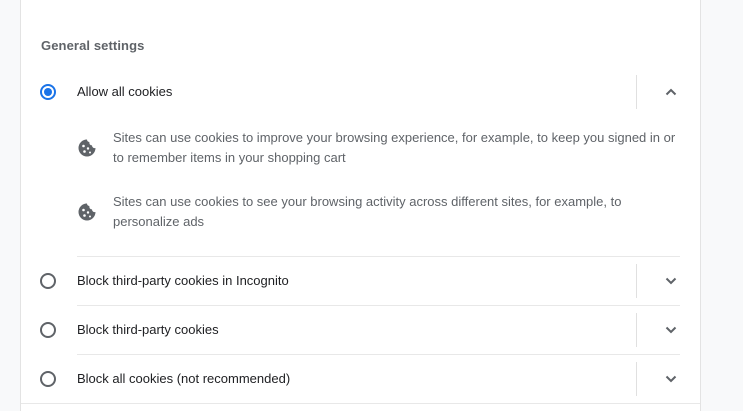  I want to click on radio-allow-all-cookies, so click(48, 92).